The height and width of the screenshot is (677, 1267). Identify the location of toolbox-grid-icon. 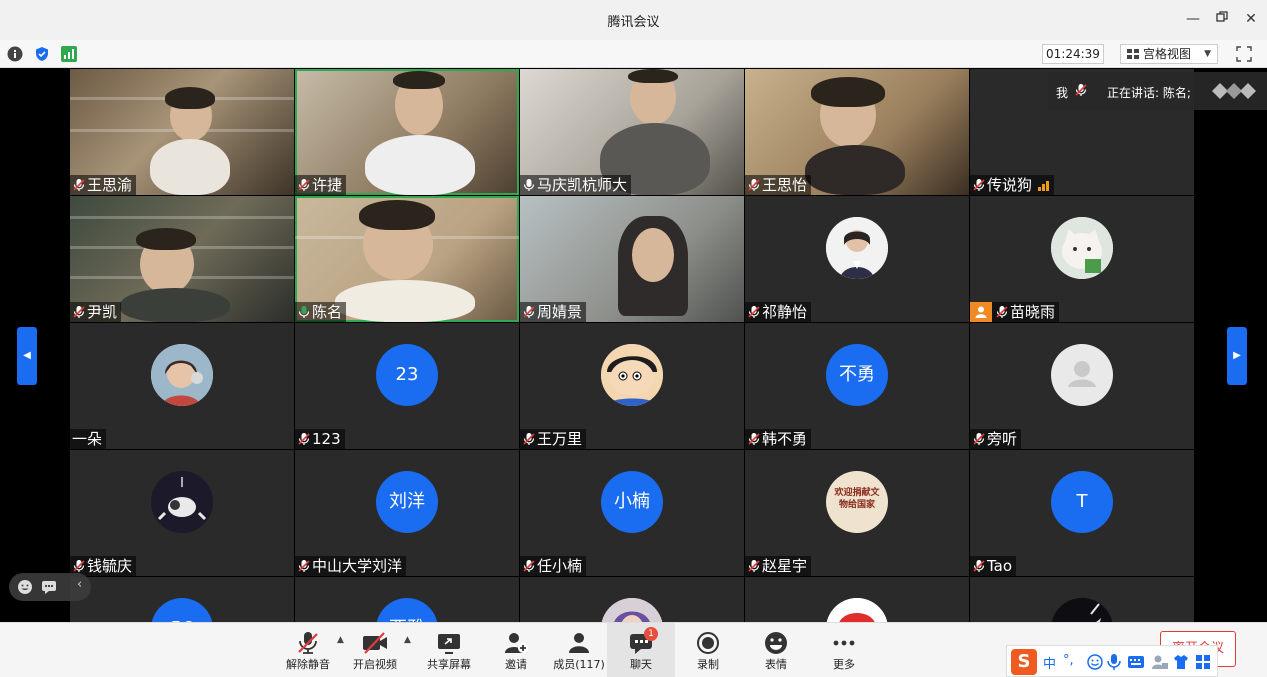
(1203, 662).